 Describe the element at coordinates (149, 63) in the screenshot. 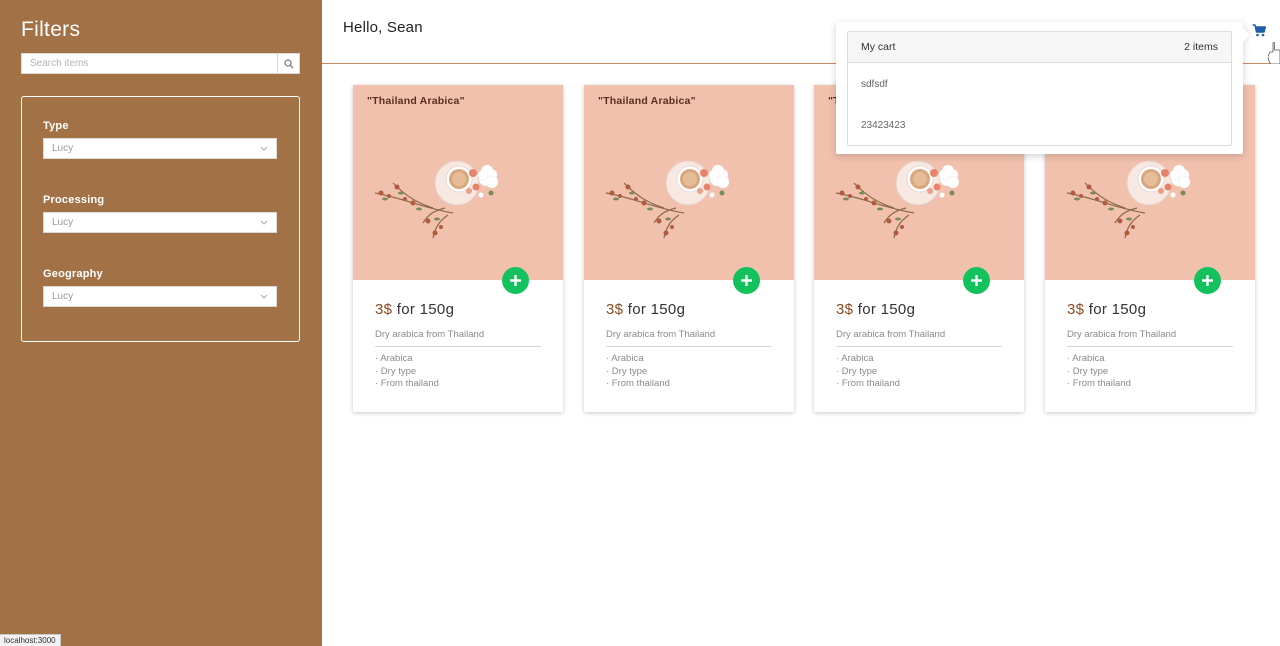

I see `search-input` at that location.